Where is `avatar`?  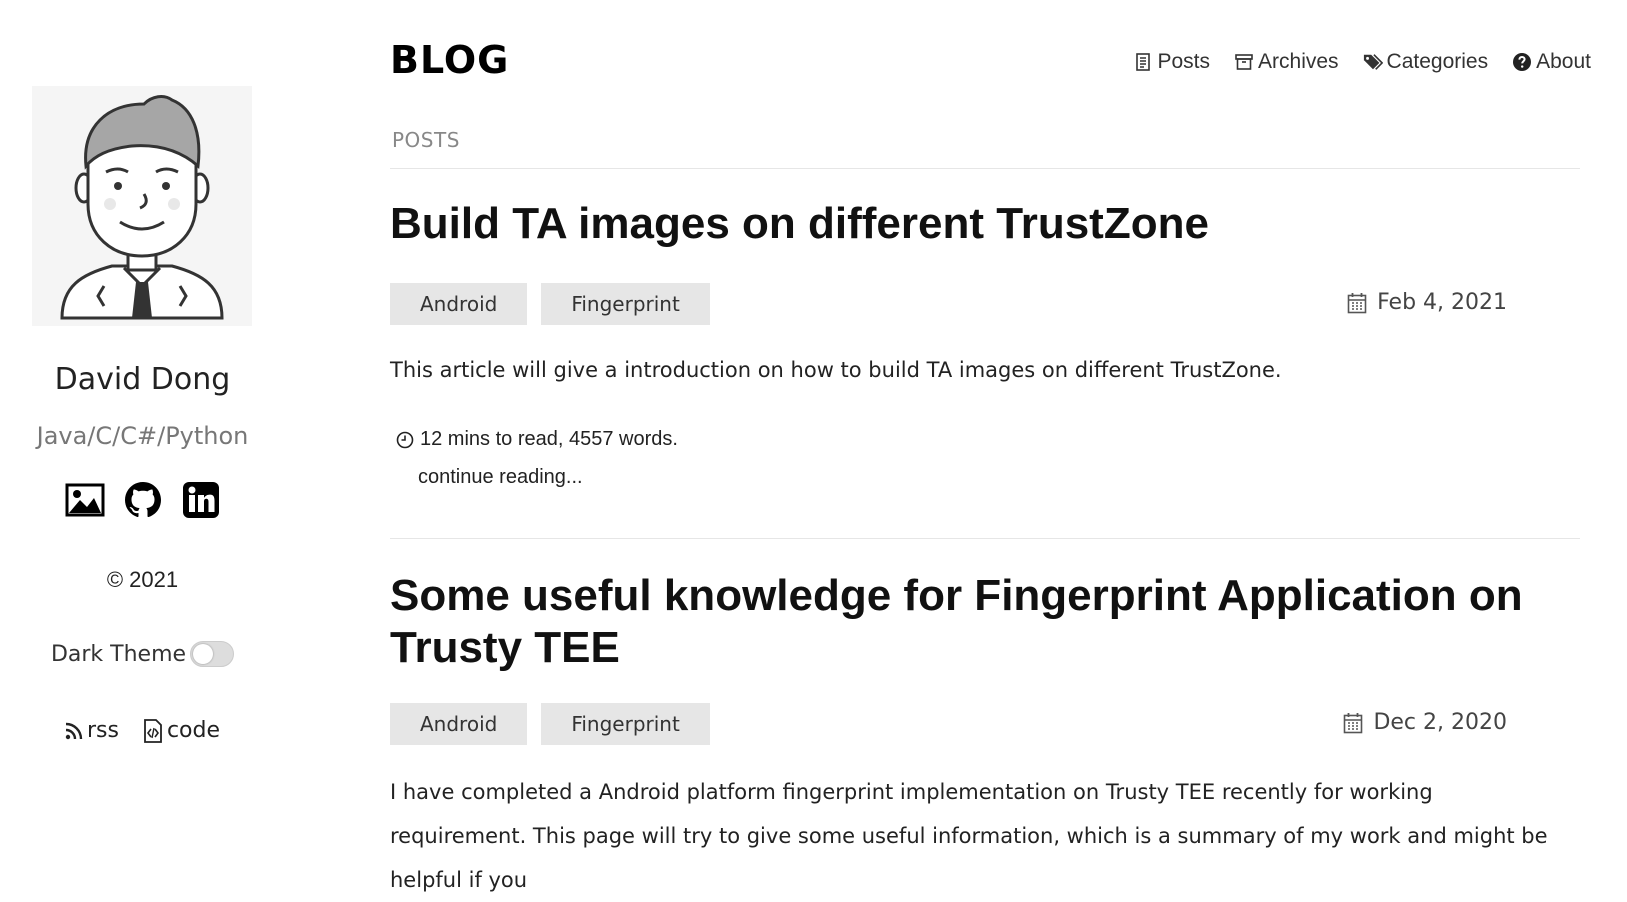
avatar is located at coordinates (142, 206).